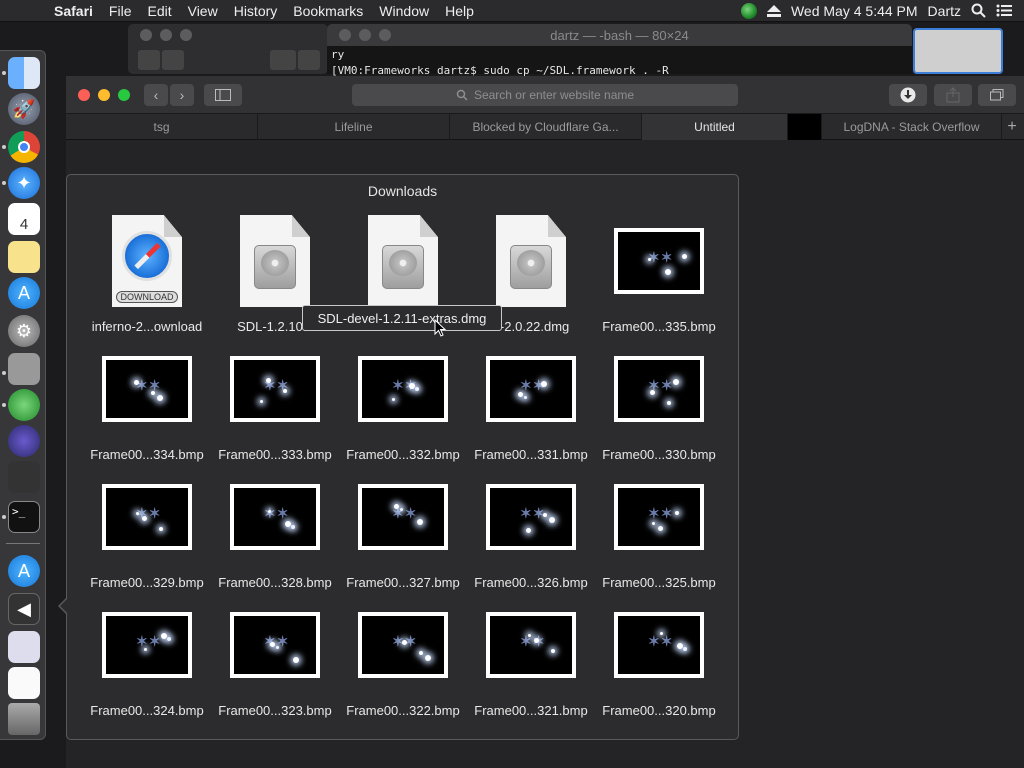 The image size is (1024, 768). I want to click on finder-icon, so click(24, 73).